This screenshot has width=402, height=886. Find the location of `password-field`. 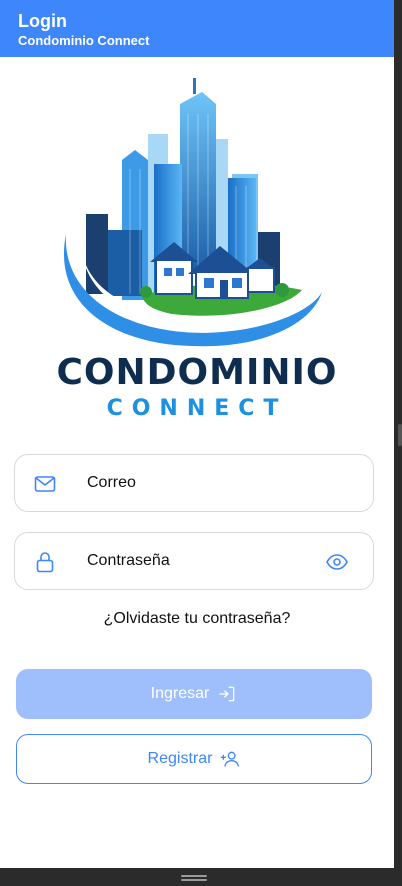

password-field is located at coordinates (194, 561).